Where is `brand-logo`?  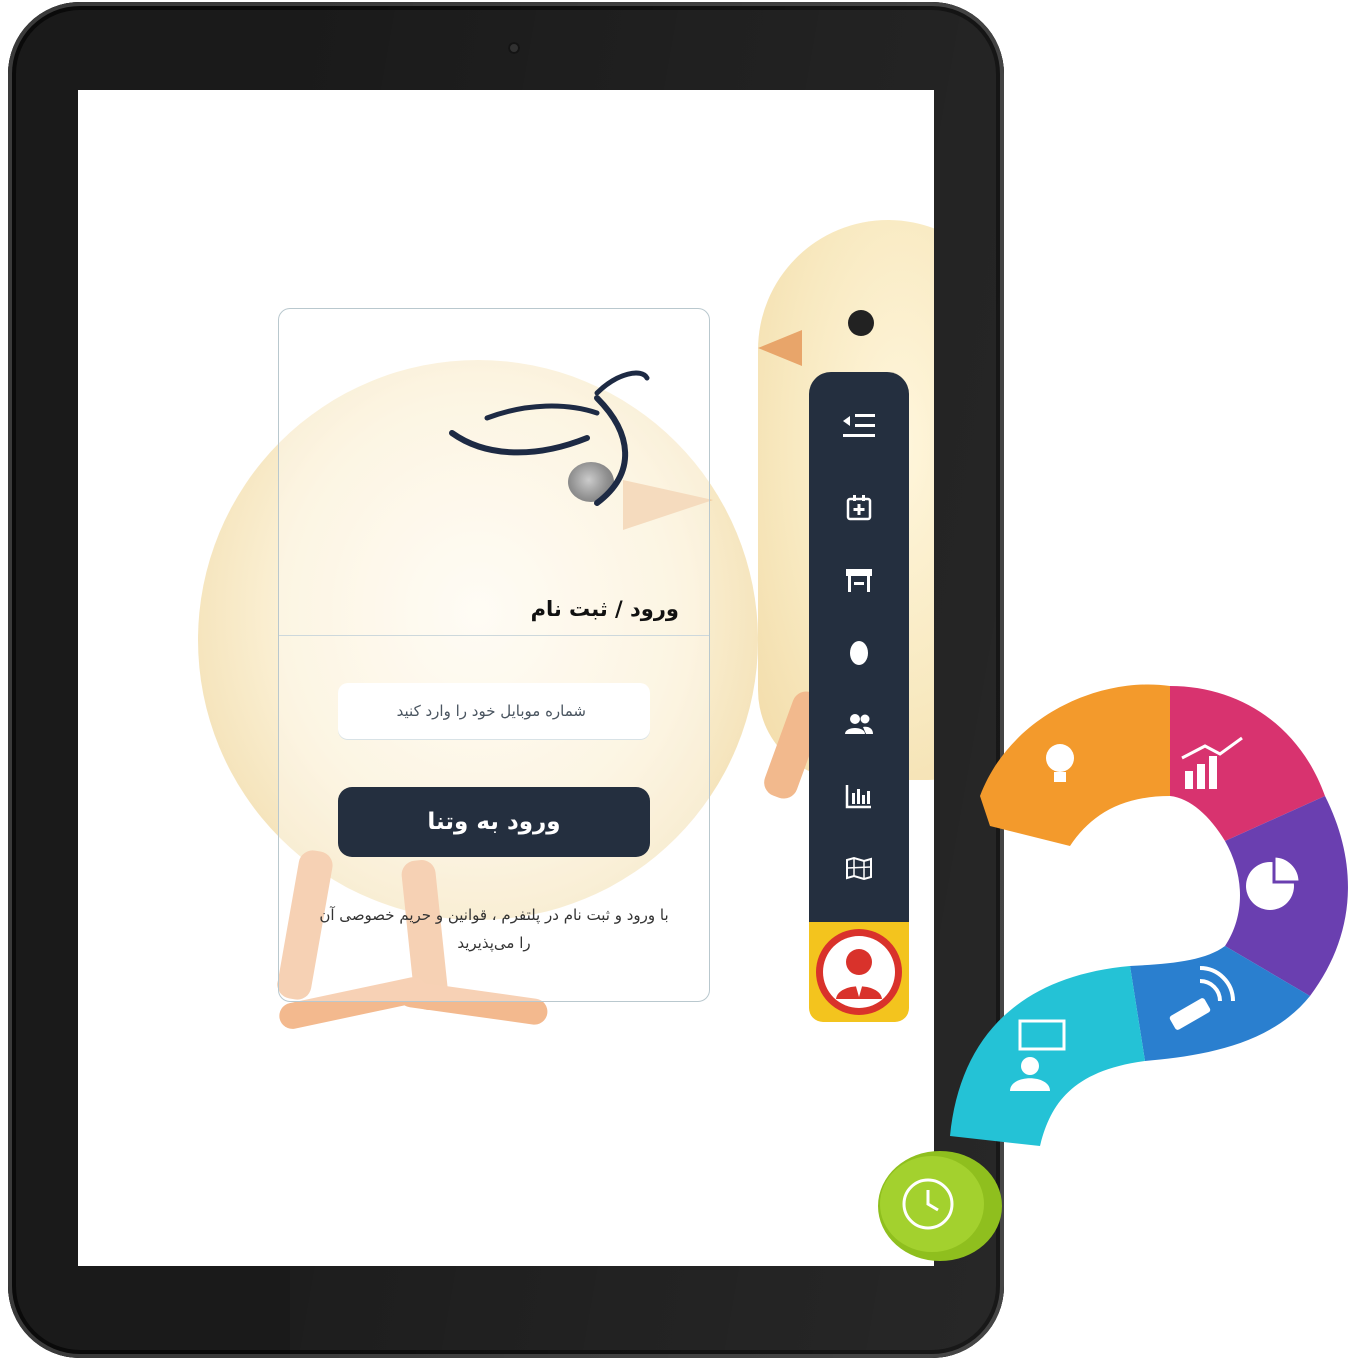
brand-logo is located at coordinates (549, 438).